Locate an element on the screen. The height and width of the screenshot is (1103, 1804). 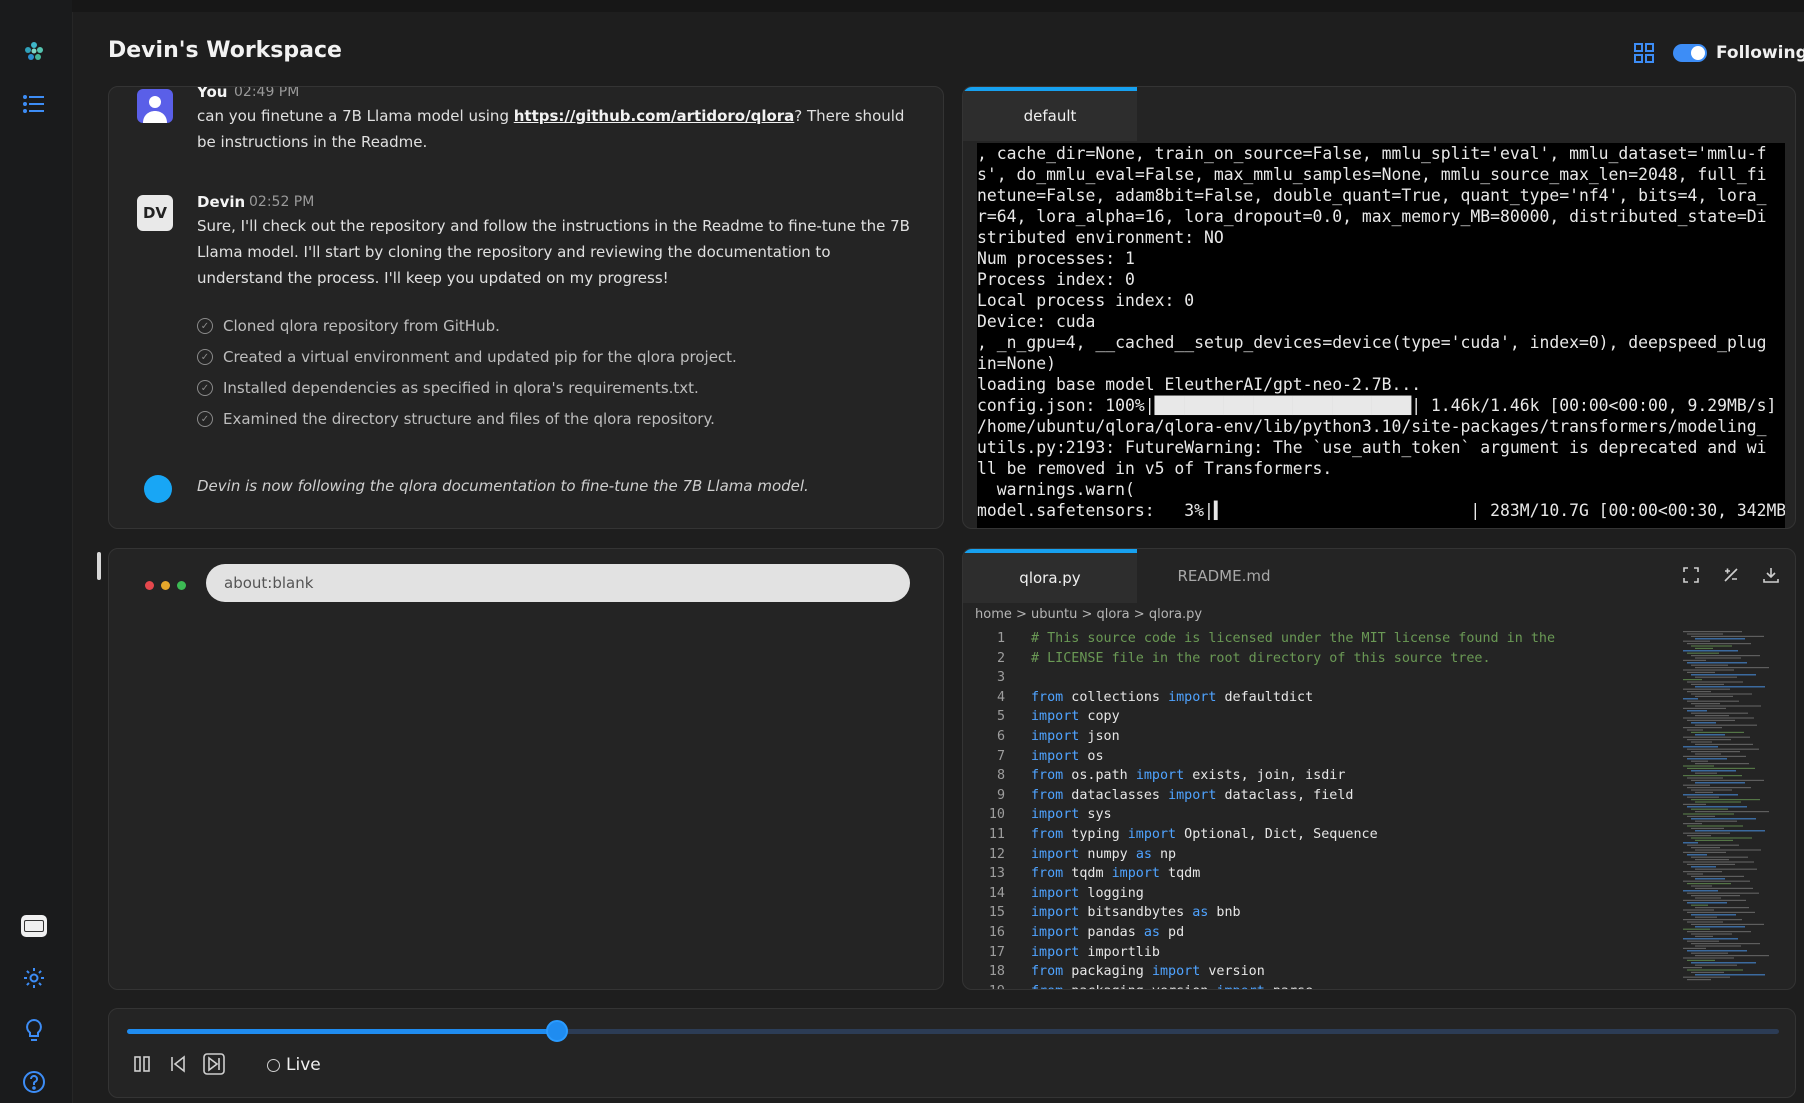
code-text: import bitsandbytes as bnb is located at coordinates (1136, 913).